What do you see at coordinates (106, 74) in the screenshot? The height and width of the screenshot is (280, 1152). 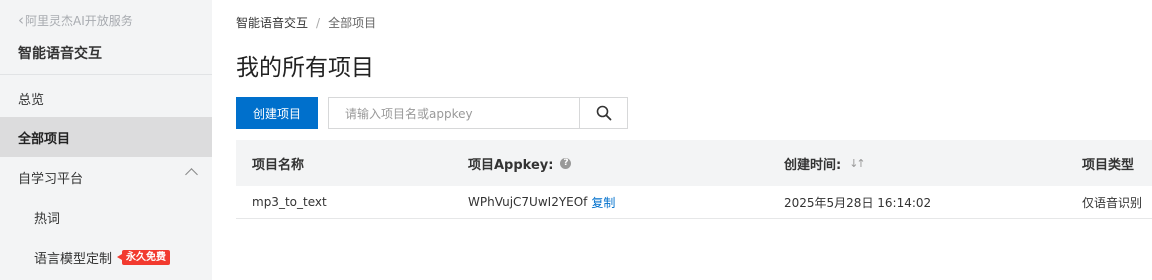 I see `sidebar-divider` at bounding box center [106, 74].